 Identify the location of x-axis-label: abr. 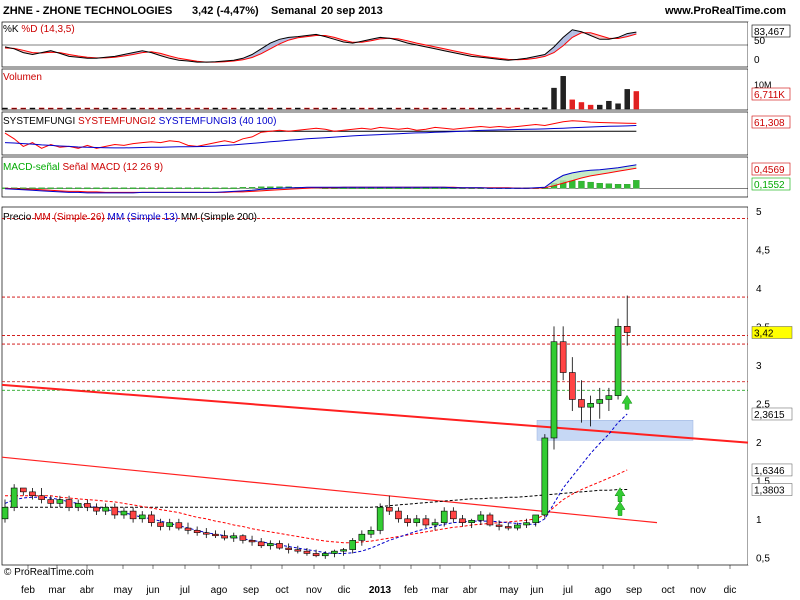
(470, 590).